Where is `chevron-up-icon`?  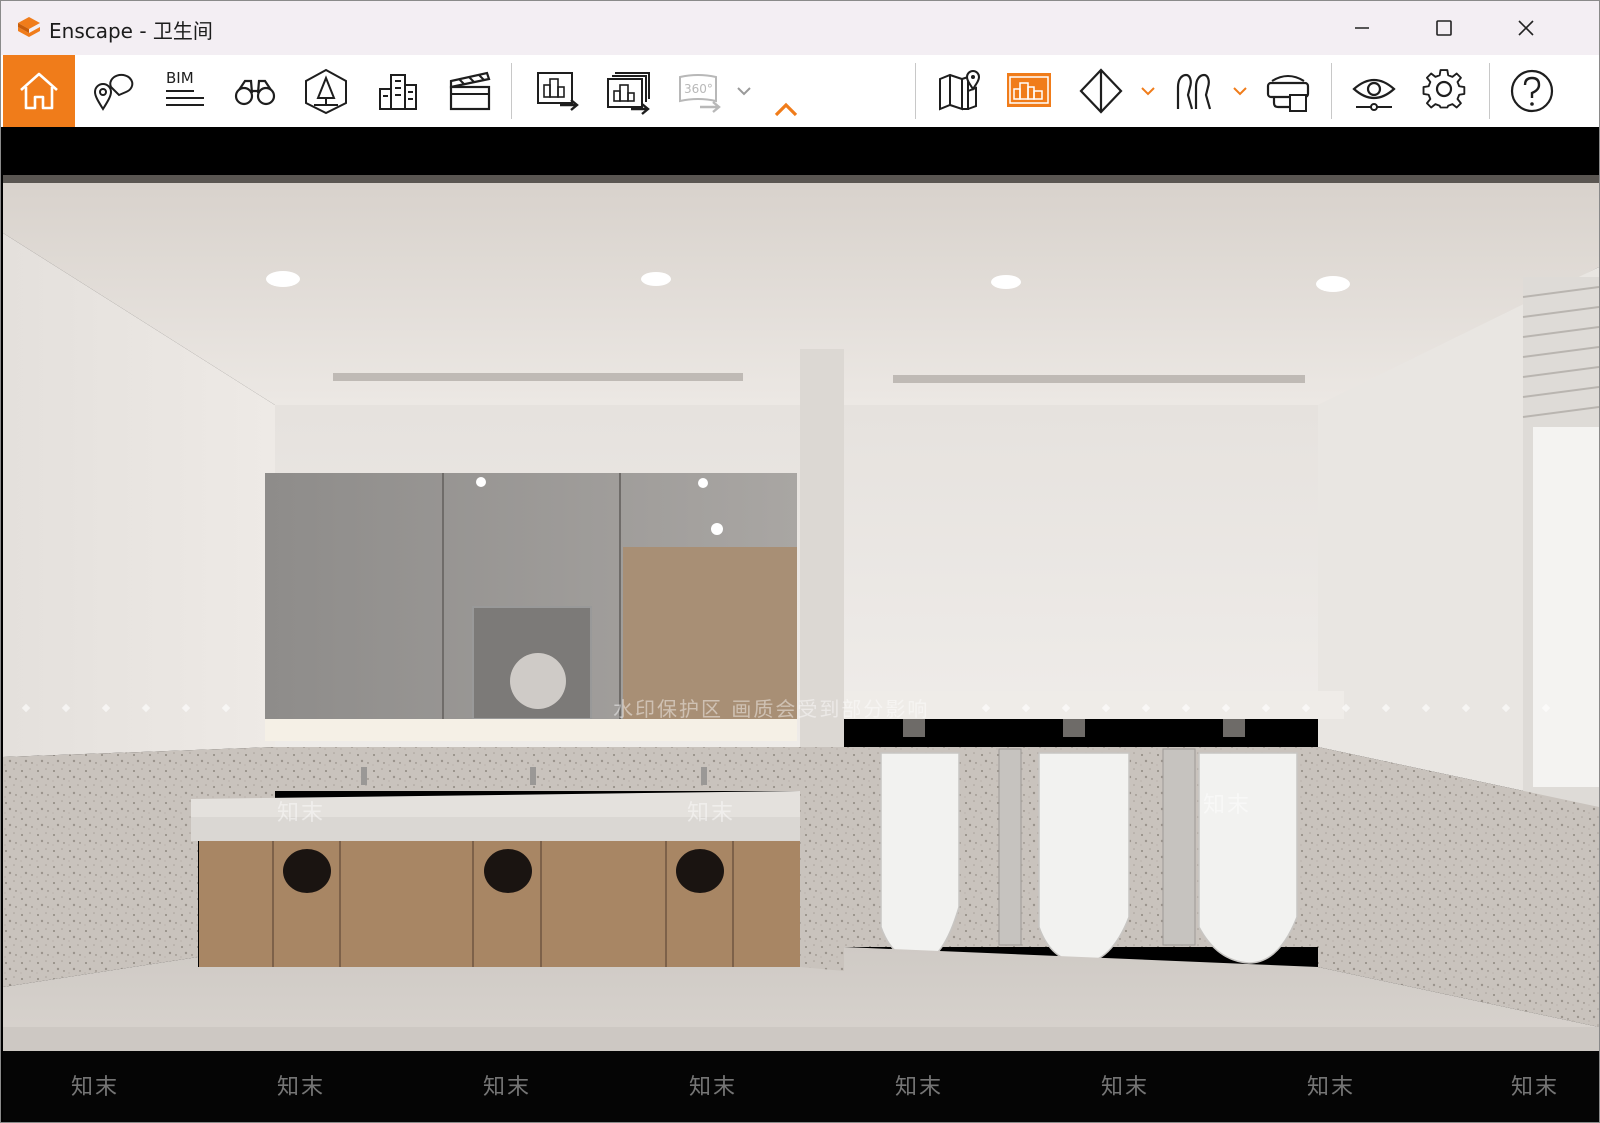
chevron-up-icon is located at coordinates (786, 109).